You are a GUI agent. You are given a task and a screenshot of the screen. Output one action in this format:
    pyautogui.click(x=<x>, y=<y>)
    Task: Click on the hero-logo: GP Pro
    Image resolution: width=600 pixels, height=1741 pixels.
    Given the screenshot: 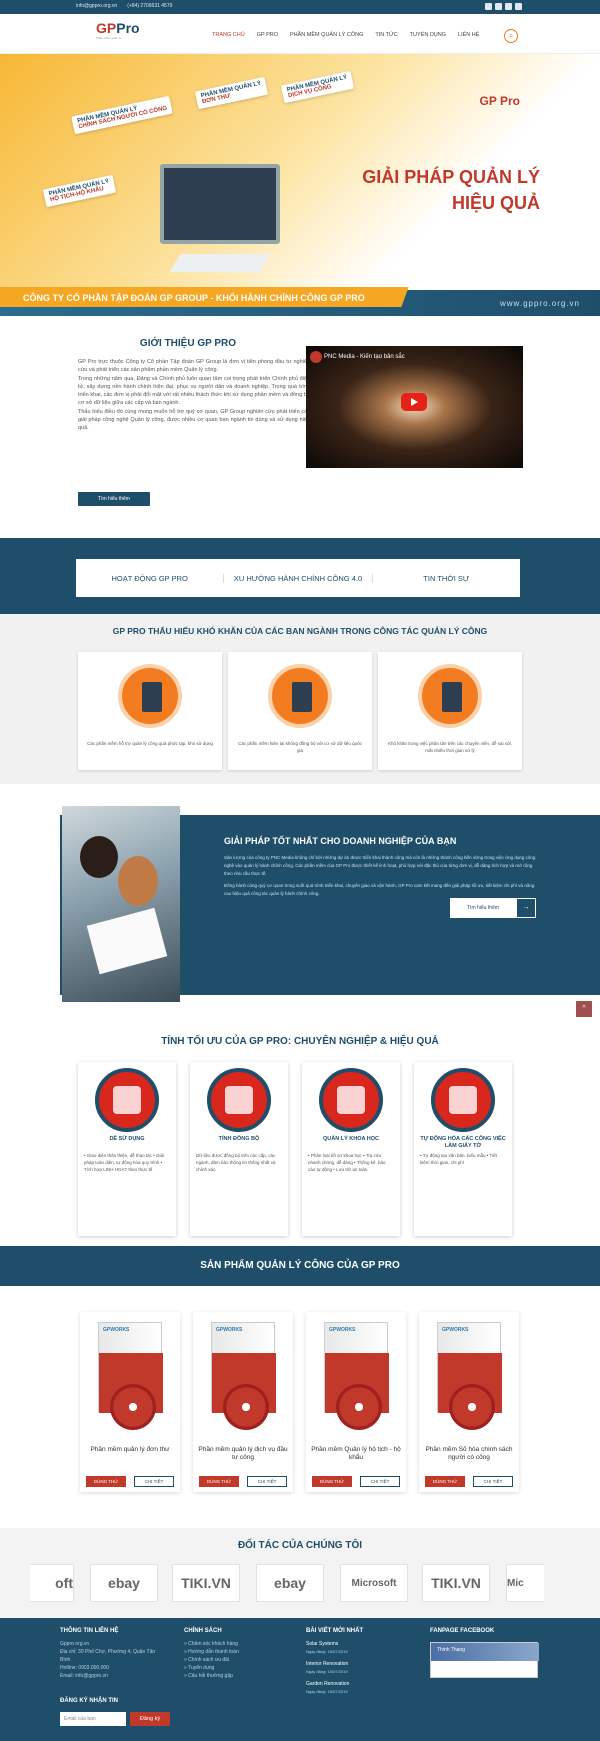 What is the action you would take?
    pyautogui.click(x=499, y=101)
    